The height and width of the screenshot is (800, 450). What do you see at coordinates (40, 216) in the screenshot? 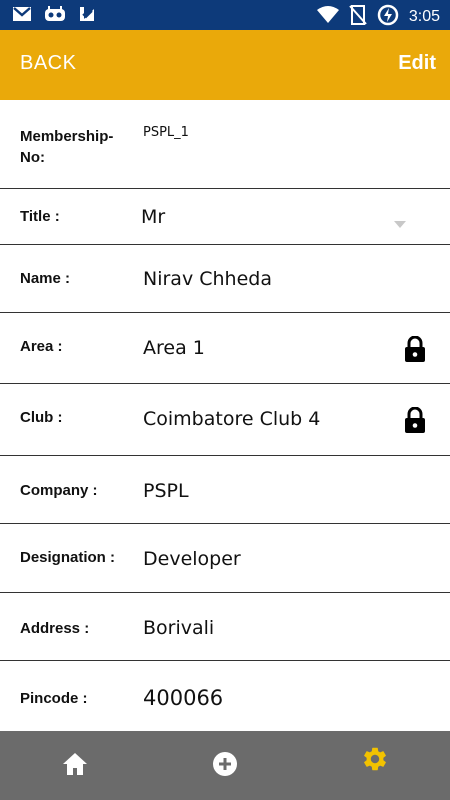
I see `title-label: Title :` at bounding box center [40, 216].